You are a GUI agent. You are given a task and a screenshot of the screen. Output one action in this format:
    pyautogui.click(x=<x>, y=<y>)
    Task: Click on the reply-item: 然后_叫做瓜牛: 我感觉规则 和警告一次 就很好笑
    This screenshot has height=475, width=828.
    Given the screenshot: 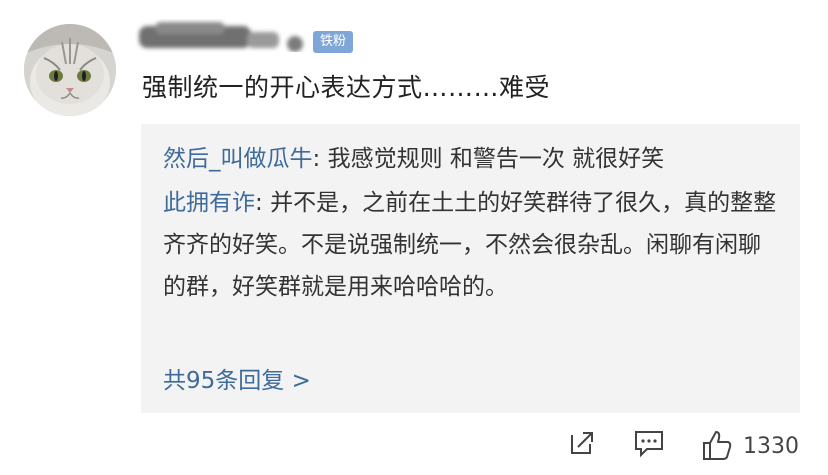 What is the action you would take?
    pyautogui.click(x=473, y=159)
    